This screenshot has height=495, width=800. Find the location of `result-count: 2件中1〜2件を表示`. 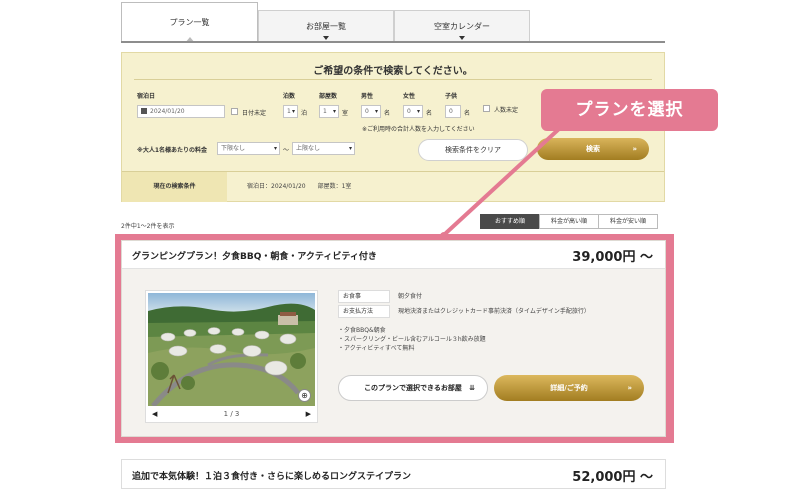

result-count: 2件中1〜2件を表示 is located at coordinates (148, 226).